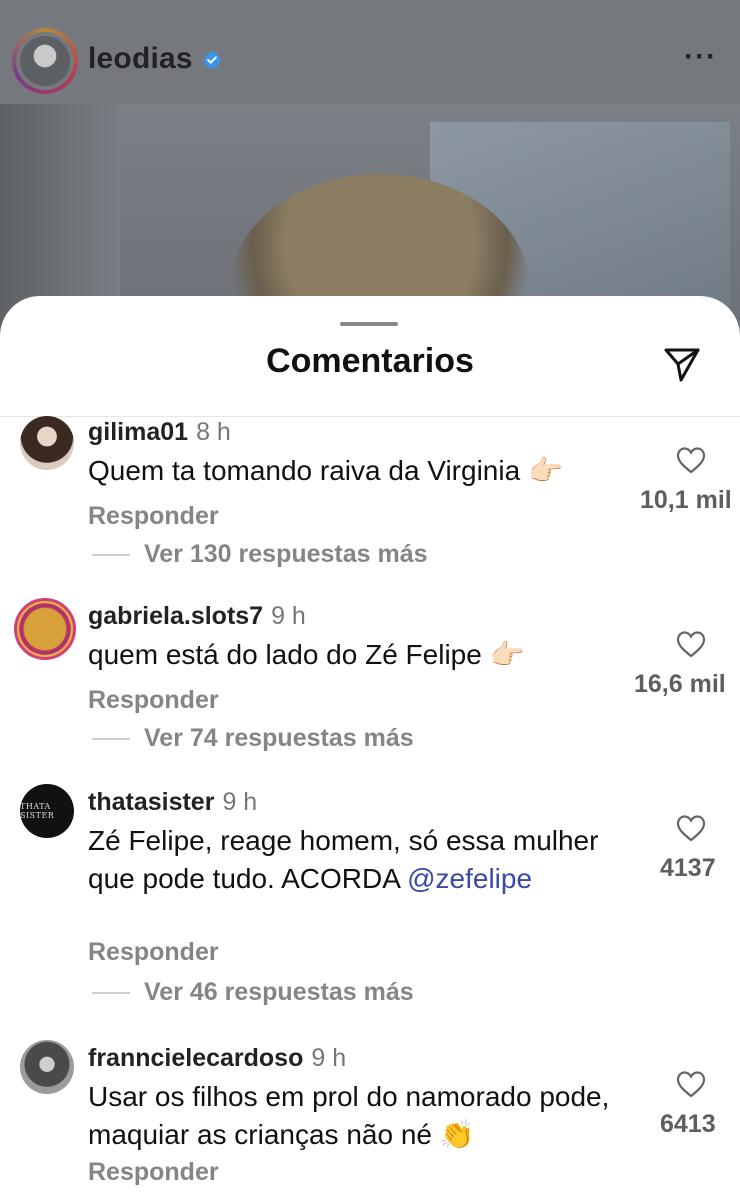 Image resolution: width=740 pixels, height=1200 pixels. Describe the element at coordinates (700, 57) in the screenshot. I see `more-options-icon: ···` at that location.